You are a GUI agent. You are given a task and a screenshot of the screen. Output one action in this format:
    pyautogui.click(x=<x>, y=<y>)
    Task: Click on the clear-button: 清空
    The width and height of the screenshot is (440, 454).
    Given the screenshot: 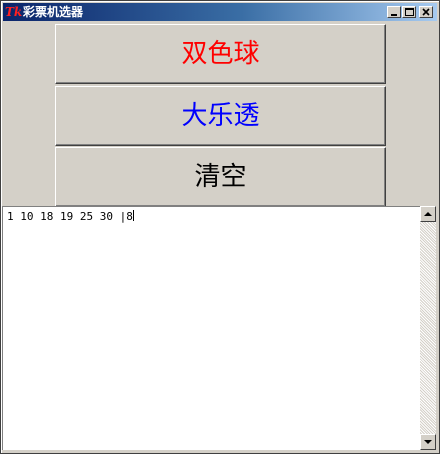 What is the action you would take?
    pyautogui.click(x=220, y=177)
    